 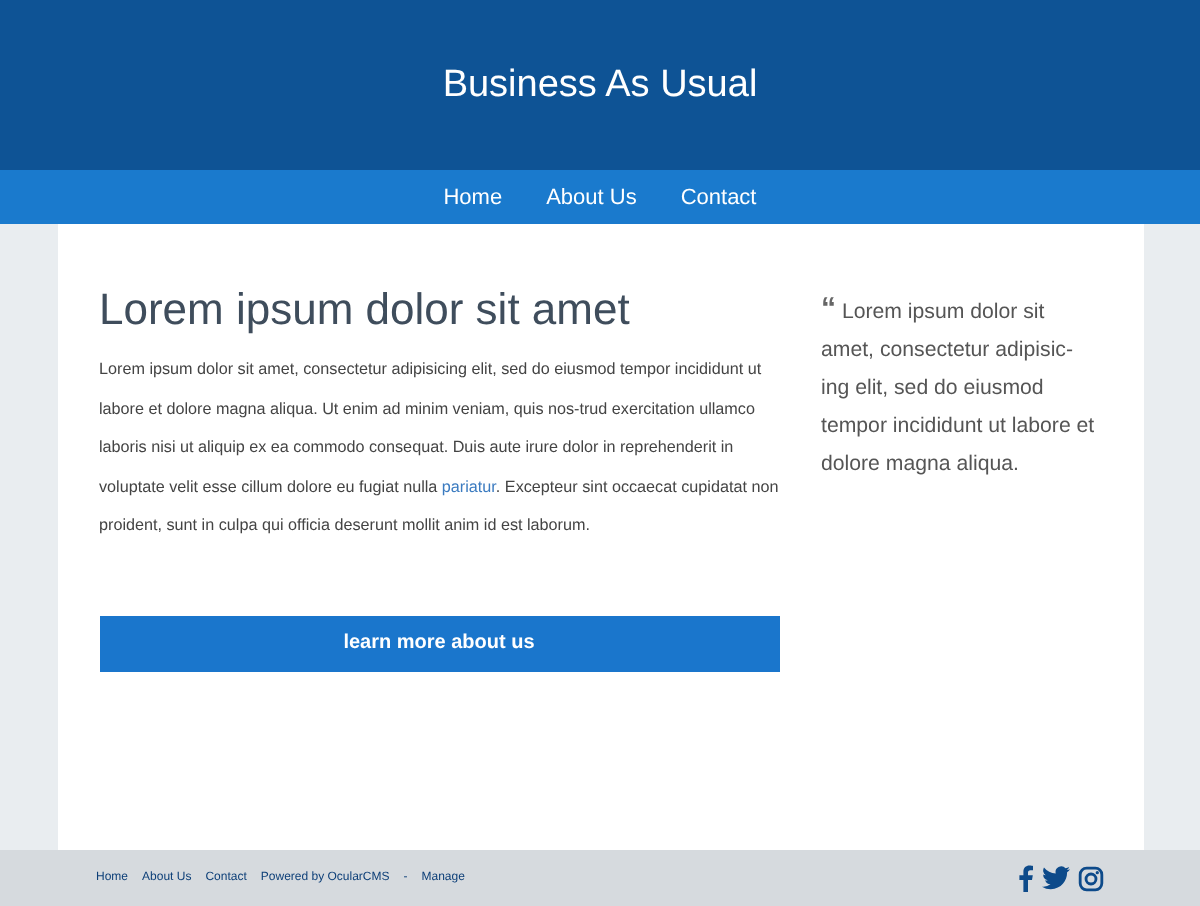 I want to click on camera-icon, so click(x=1091, y=878).